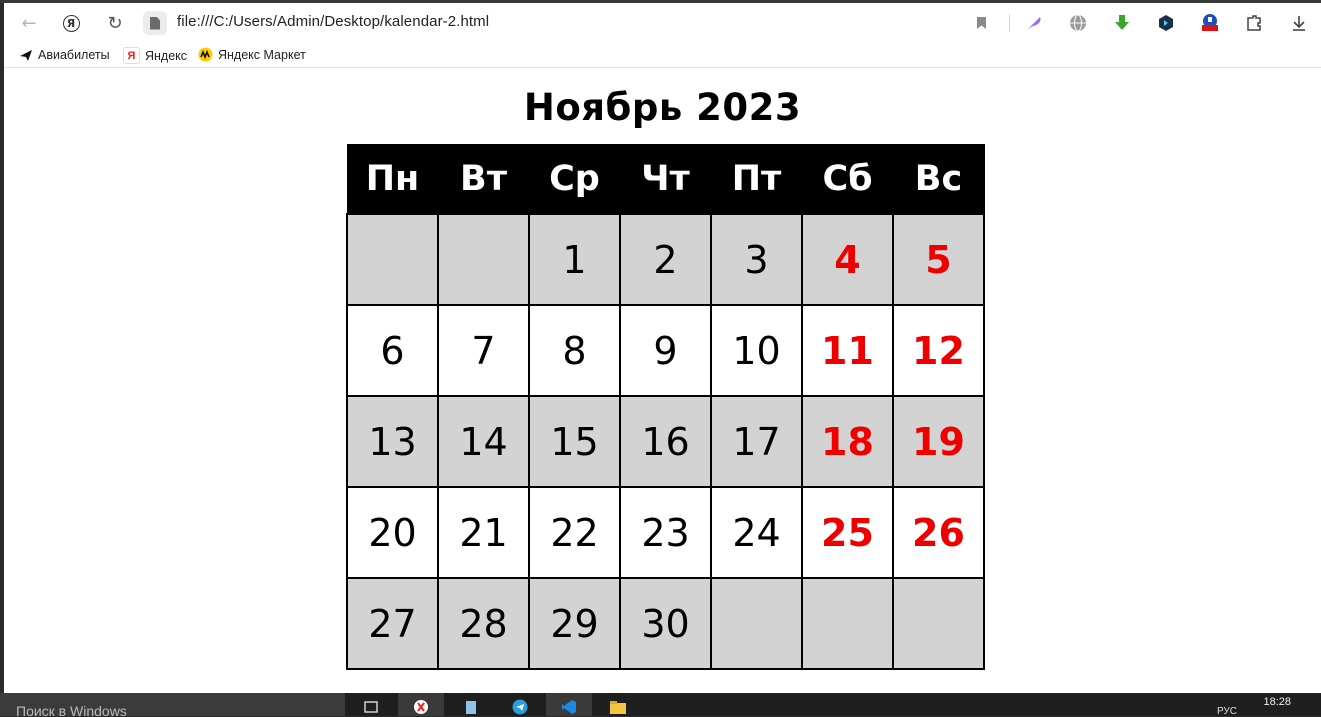  What do you see at coordinates (574, 350) in the screenshot?
I see `day-cell: 8` at bounding box center [574, 350].